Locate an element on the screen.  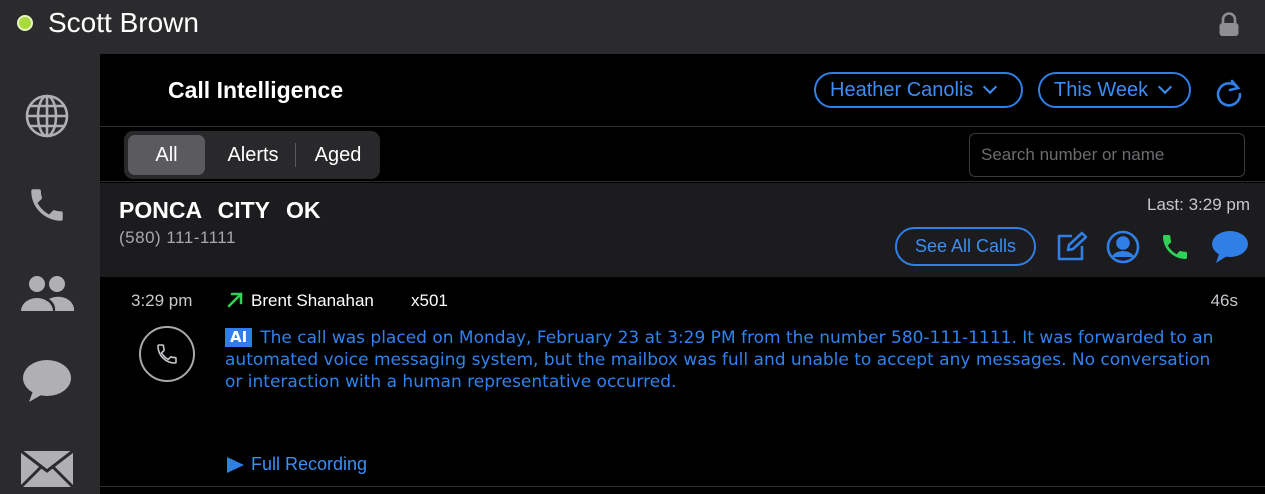
full-recording-label: Full Recording is located at coordinates (309, 464).